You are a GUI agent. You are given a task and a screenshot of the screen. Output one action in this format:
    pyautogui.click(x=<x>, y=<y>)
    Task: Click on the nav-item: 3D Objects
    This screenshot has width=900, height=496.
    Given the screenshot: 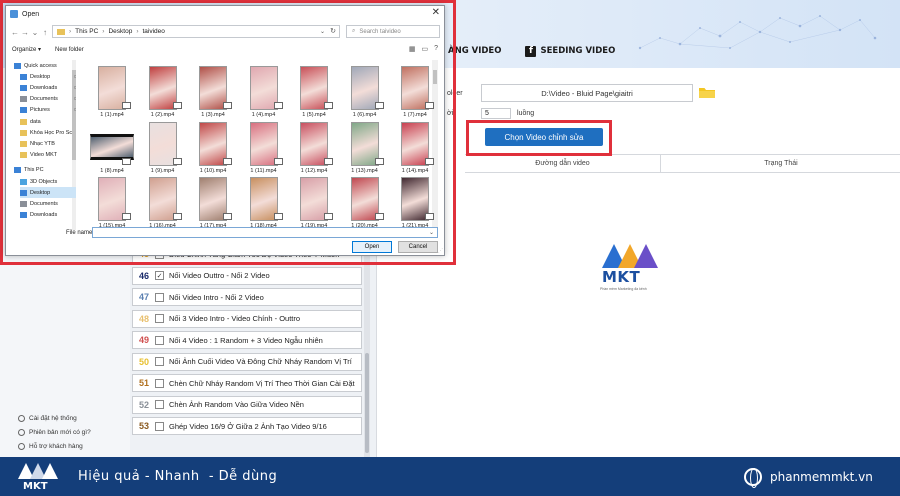 What is the action you would take?
    pyautogui.click(x=38, y=181)
    